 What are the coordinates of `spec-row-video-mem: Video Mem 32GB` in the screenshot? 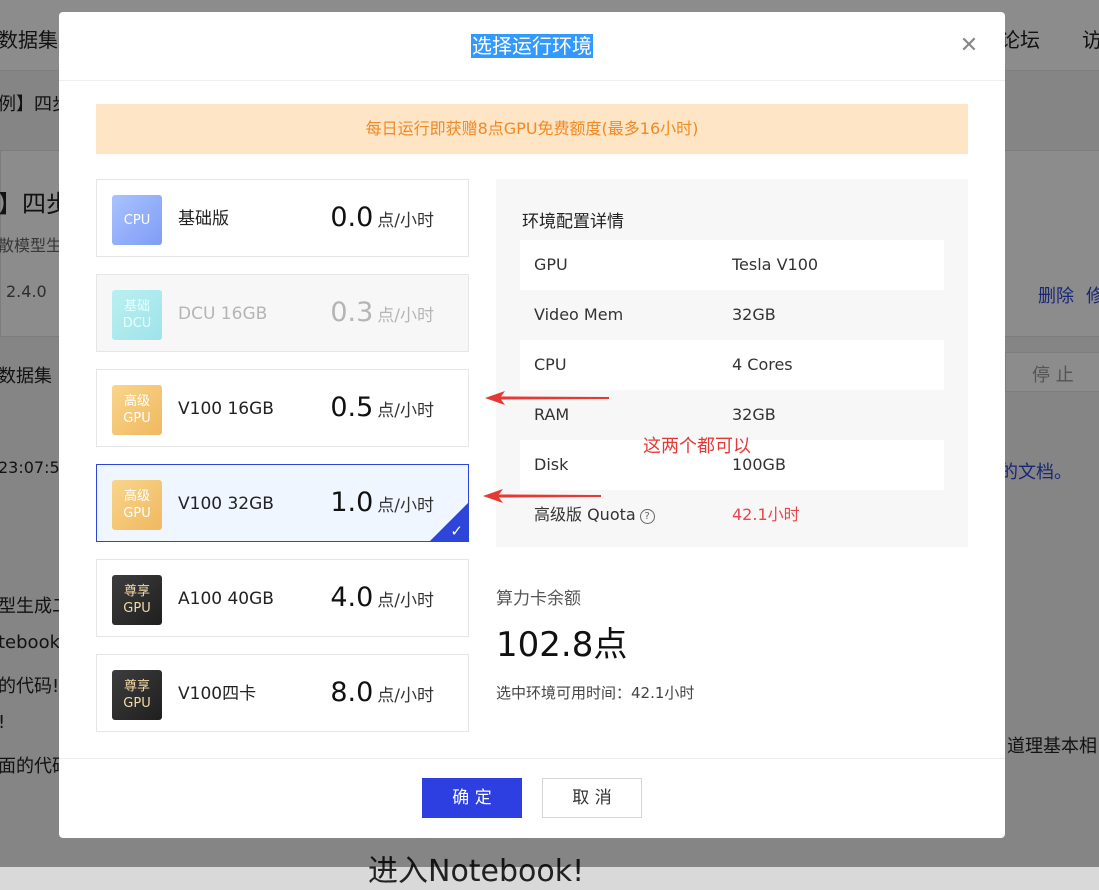 It's located at (732, 315).